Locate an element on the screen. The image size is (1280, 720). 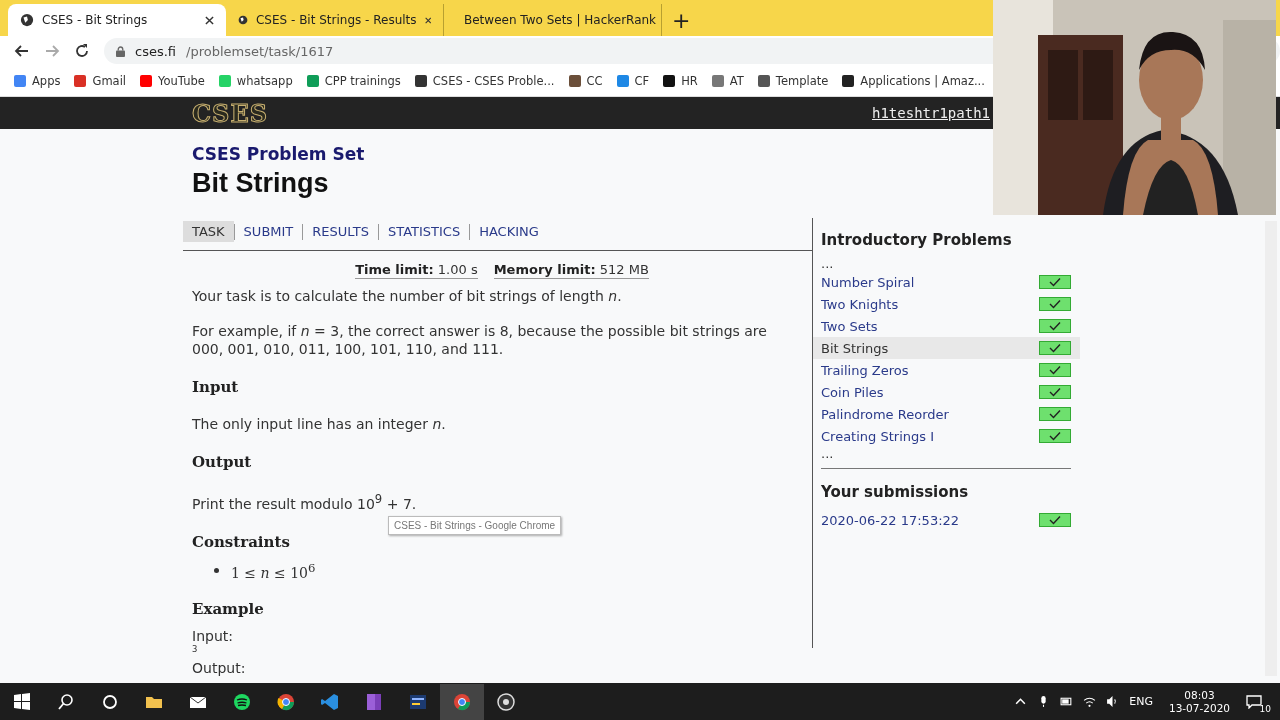
bookmark: Apps is located at coordinates (37, 81).